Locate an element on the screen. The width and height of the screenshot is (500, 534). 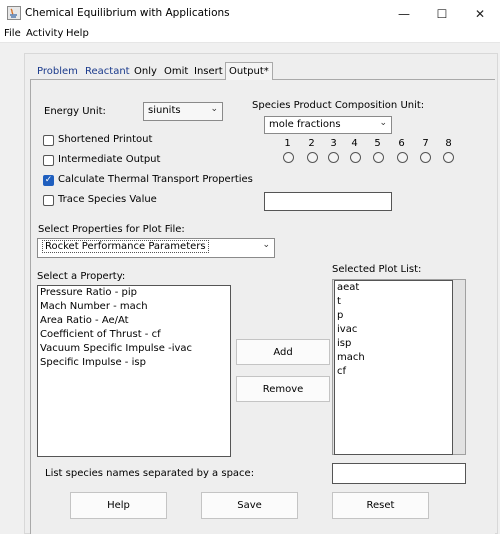
select-property-label: Select a Property: is located at coordinates (81, 276).